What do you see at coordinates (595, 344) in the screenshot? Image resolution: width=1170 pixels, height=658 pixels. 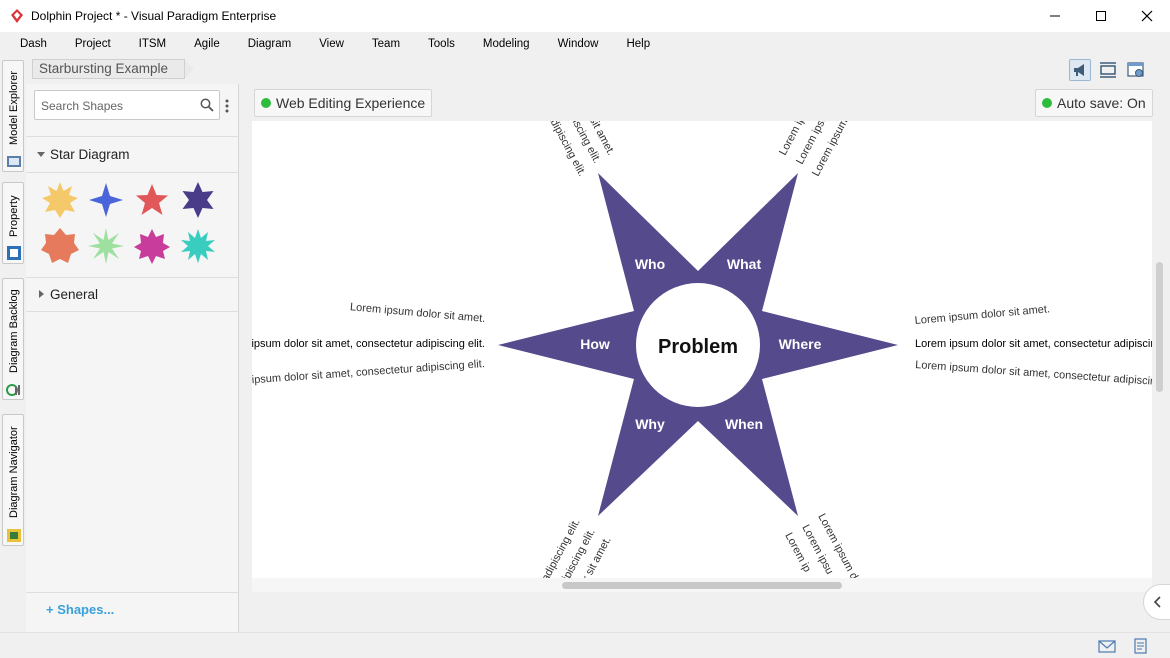 I see `point-label-how: How` at bounding box center [595, 344].